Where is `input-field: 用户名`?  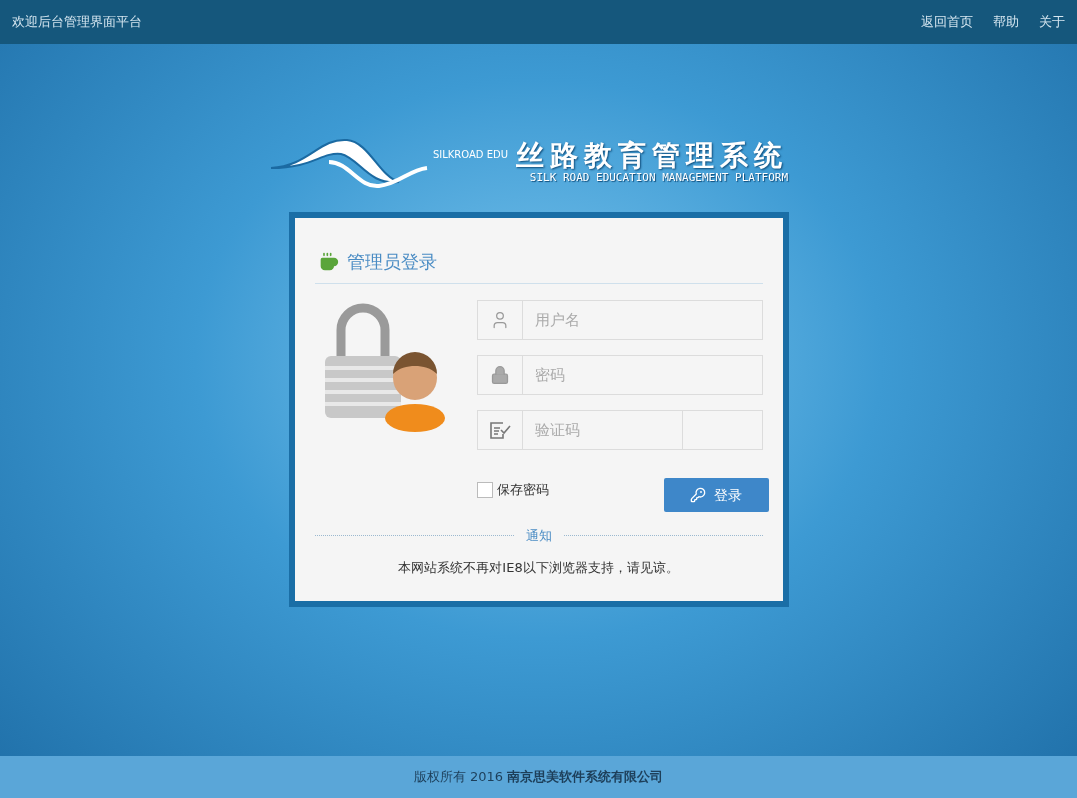 input-field: 用户名 is located at coordinates (619, 320).